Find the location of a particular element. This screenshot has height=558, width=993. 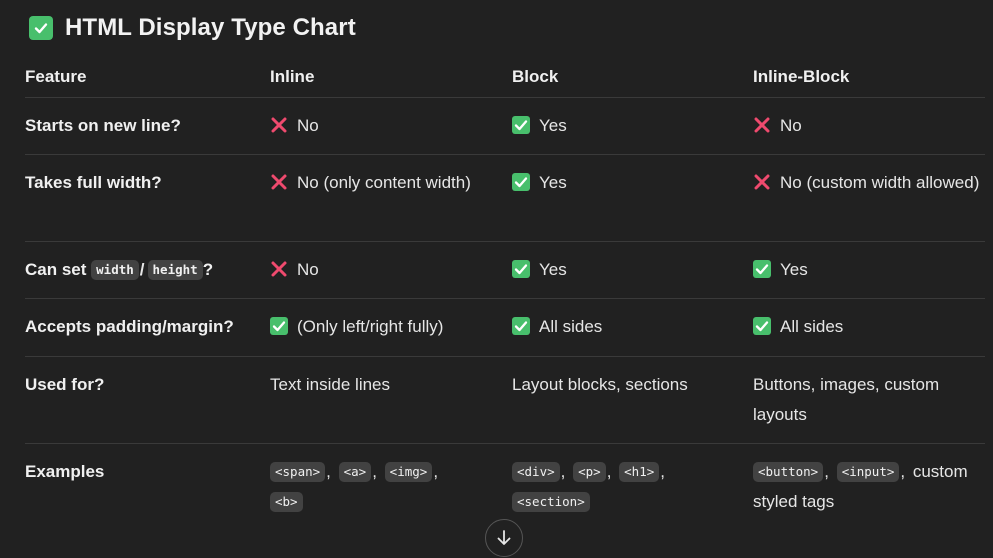

code-tag: <button> is located at coordinates (788, 472).